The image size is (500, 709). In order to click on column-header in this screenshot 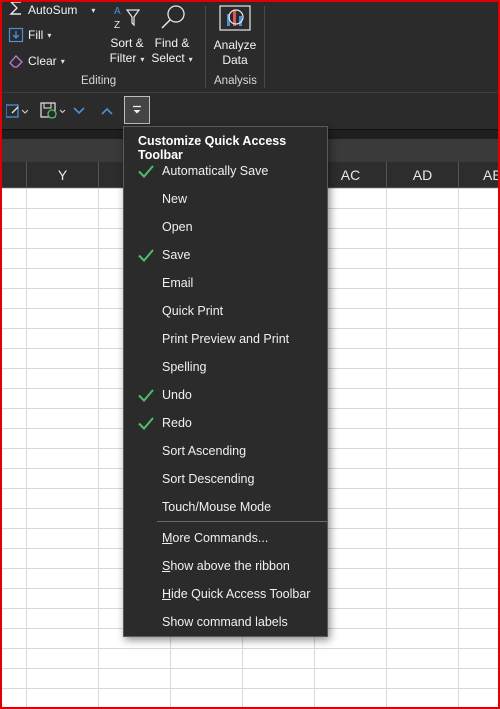, I will do `click(14, 175)`.